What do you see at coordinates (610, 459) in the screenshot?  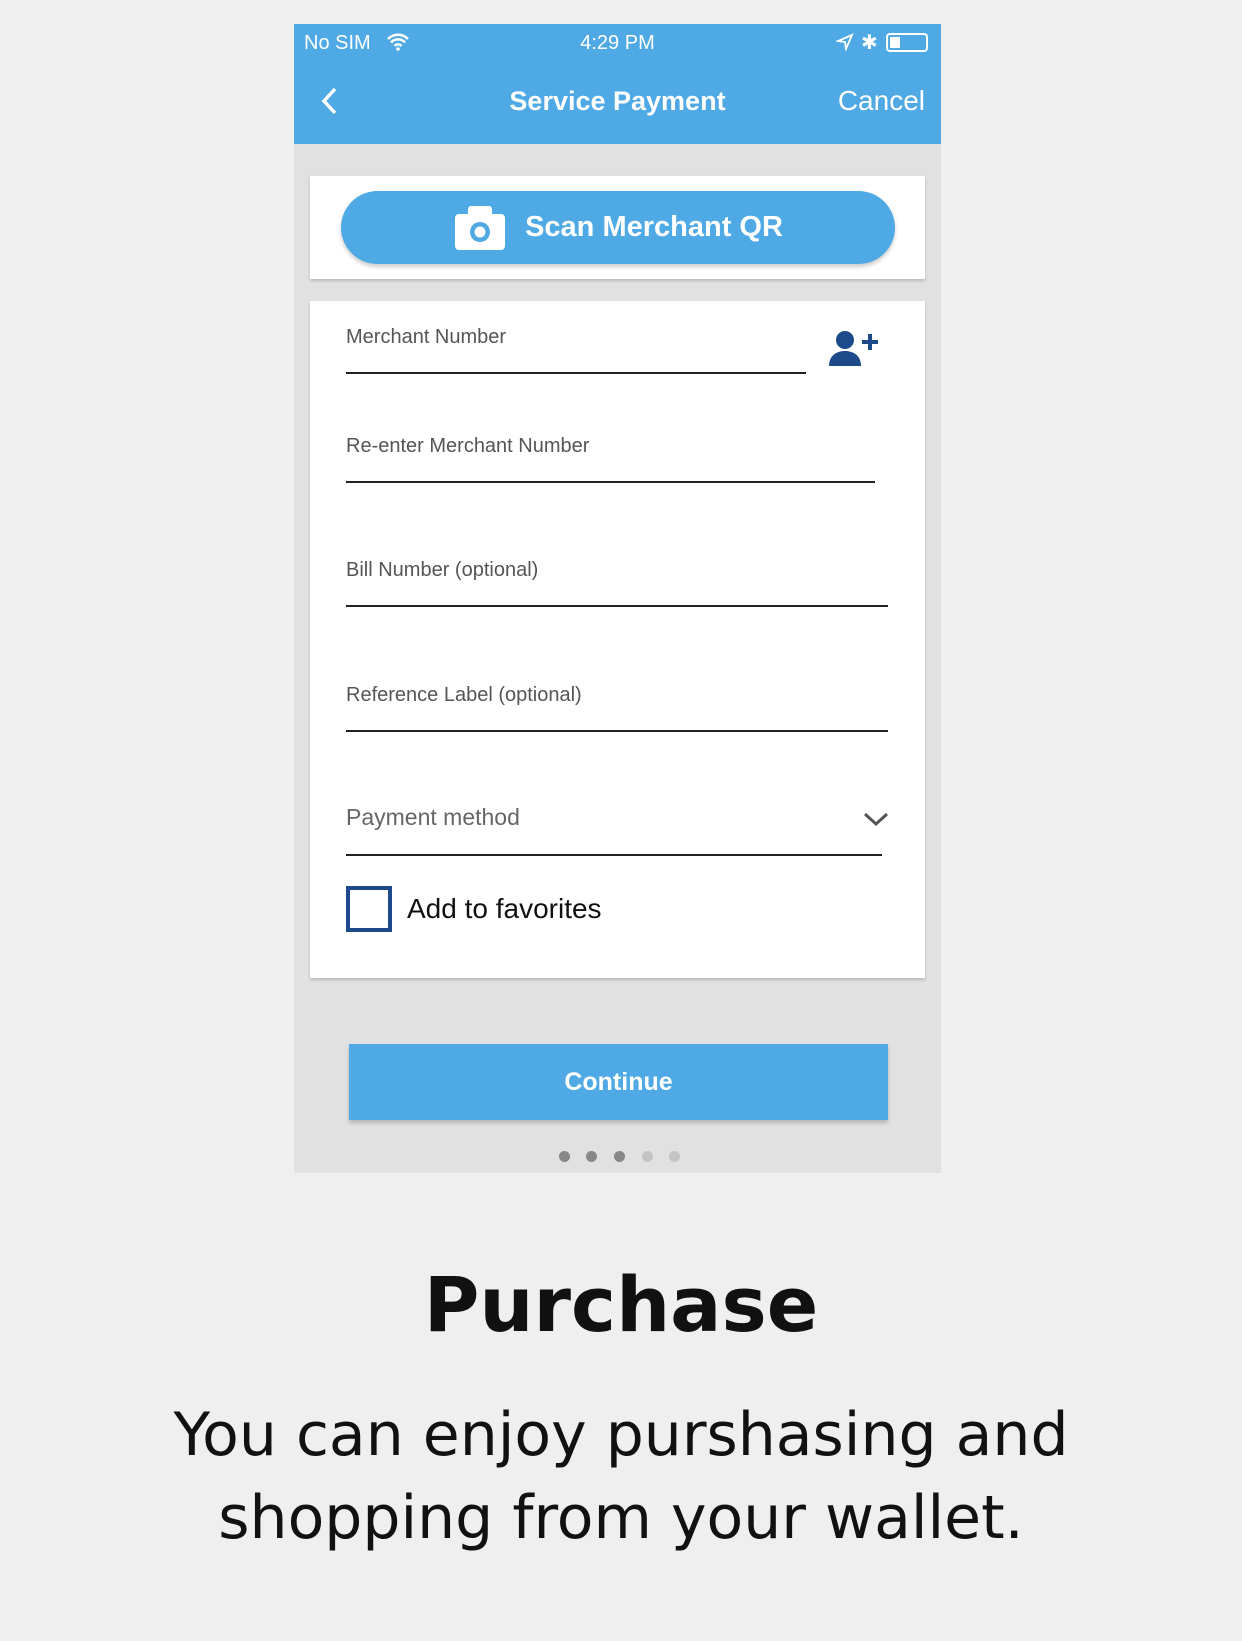 I see `reenter-merchant-number-field: Re-enter Merchant Number` at bounding box center [610, 459].